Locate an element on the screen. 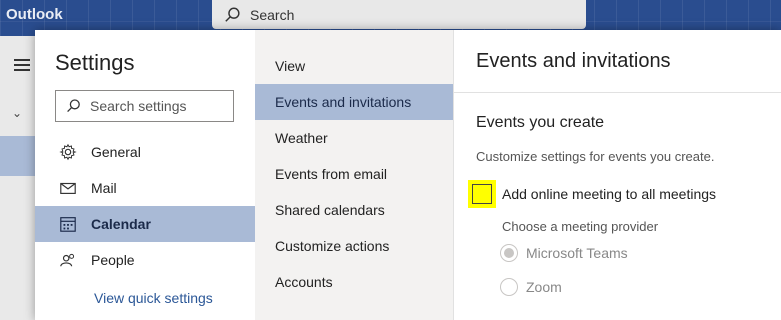 The width and height of the screenshot is (781, 320). settings-title: Settings is located at coordinates (95, 62).